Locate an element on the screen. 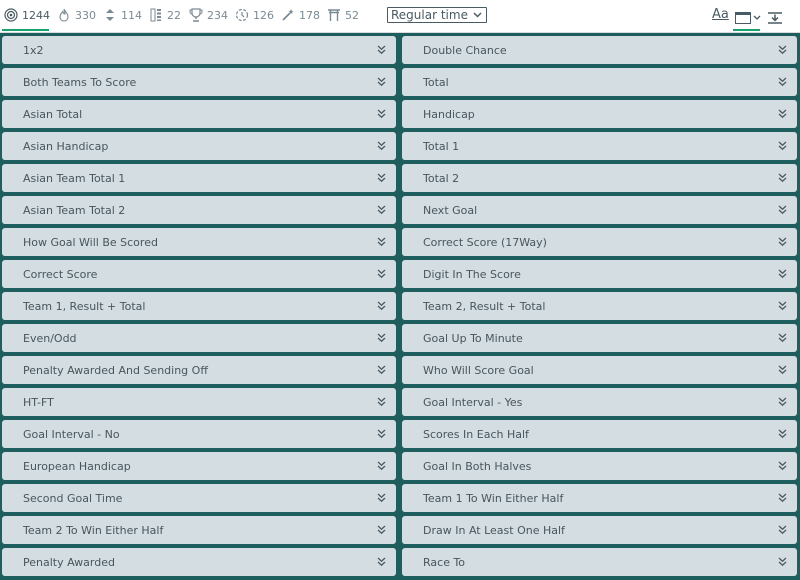 The height and width of the screenshot is (580, 800). market-name: Total 2 is located at coordinates (441, 178).